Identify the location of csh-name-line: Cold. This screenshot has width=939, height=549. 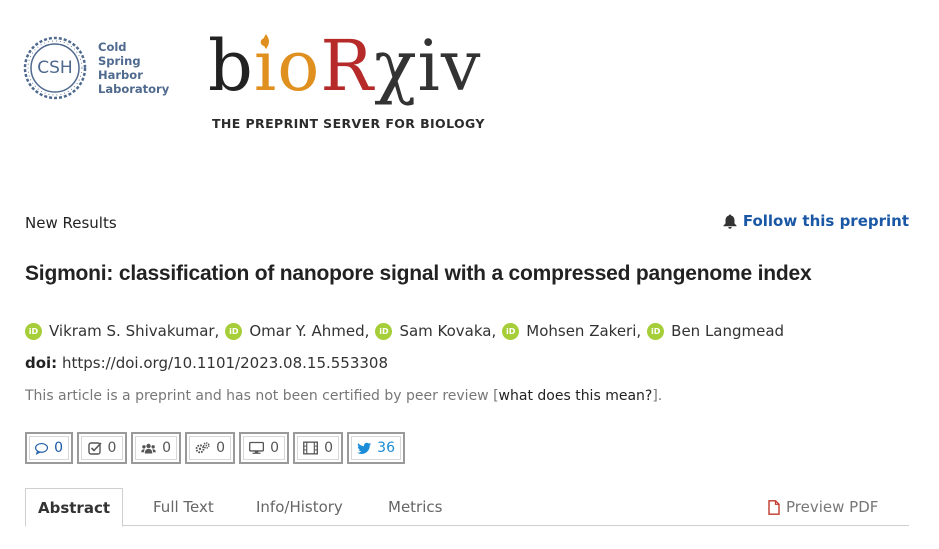
(112, 47).